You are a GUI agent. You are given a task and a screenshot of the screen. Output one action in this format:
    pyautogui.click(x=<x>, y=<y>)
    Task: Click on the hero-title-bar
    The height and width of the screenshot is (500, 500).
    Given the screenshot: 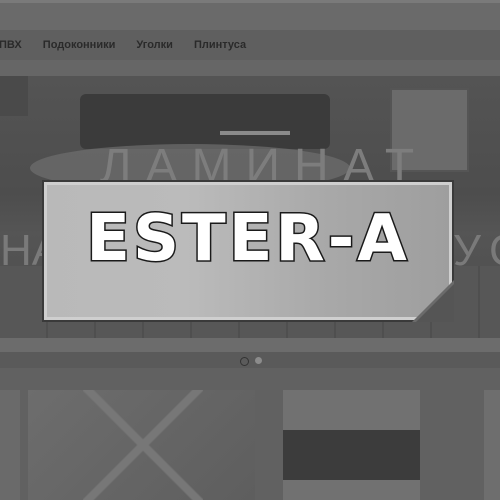 What is the action you would take?
    pyautogui.click(x=255, y=133)
    